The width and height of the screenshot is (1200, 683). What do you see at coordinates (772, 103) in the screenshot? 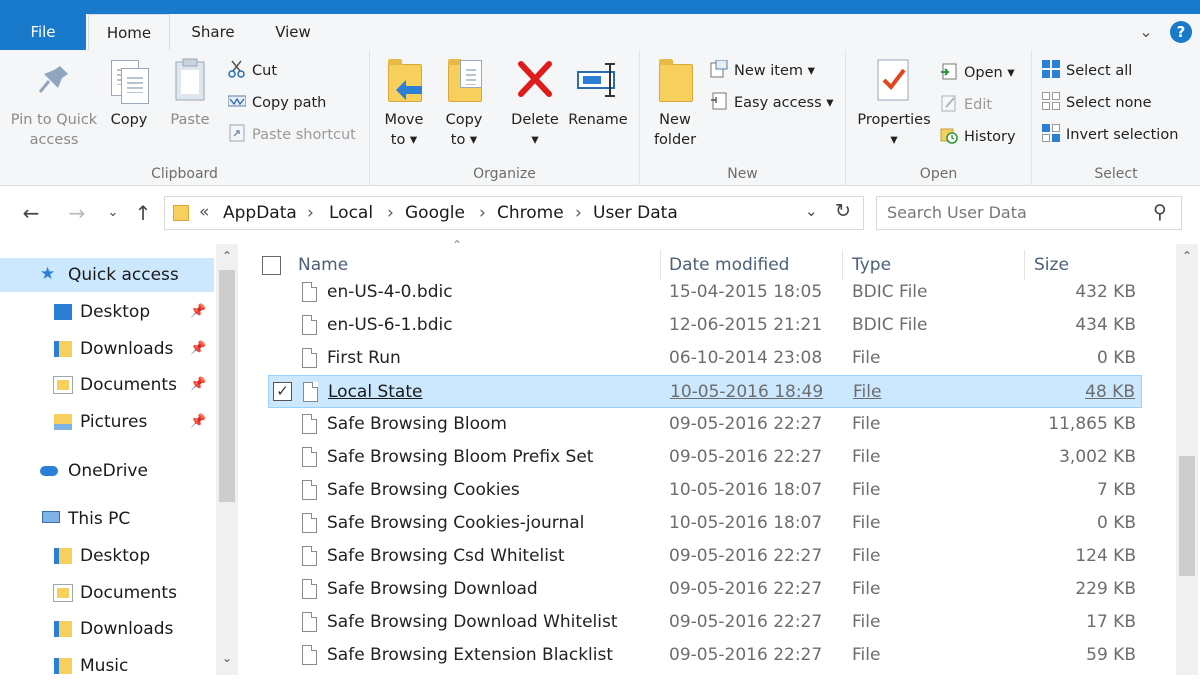
I see `easy-access-button: Easy access ▾` at bounding box center [772, 103].